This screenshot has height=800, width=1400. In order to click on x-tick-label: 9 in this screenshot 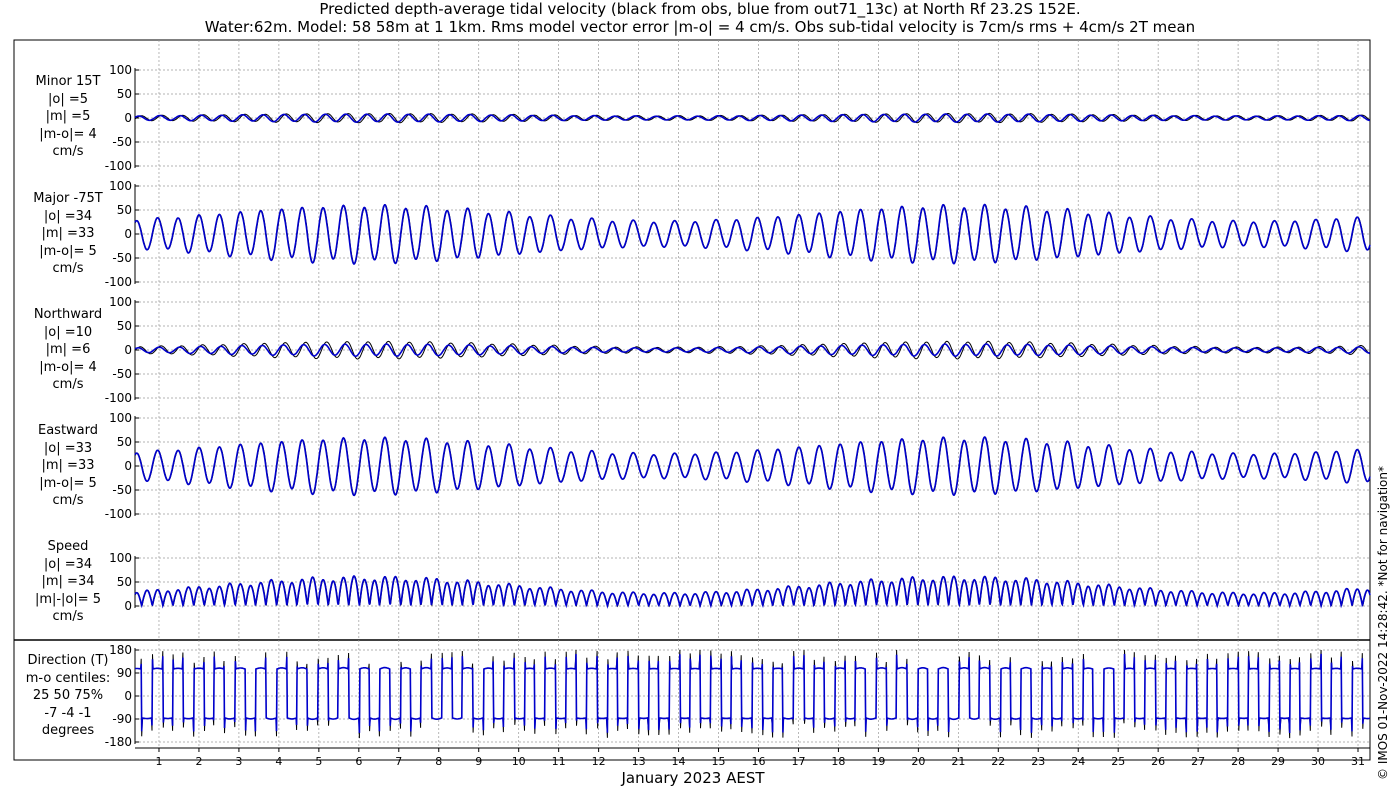, I will do `click(478, 761)`.